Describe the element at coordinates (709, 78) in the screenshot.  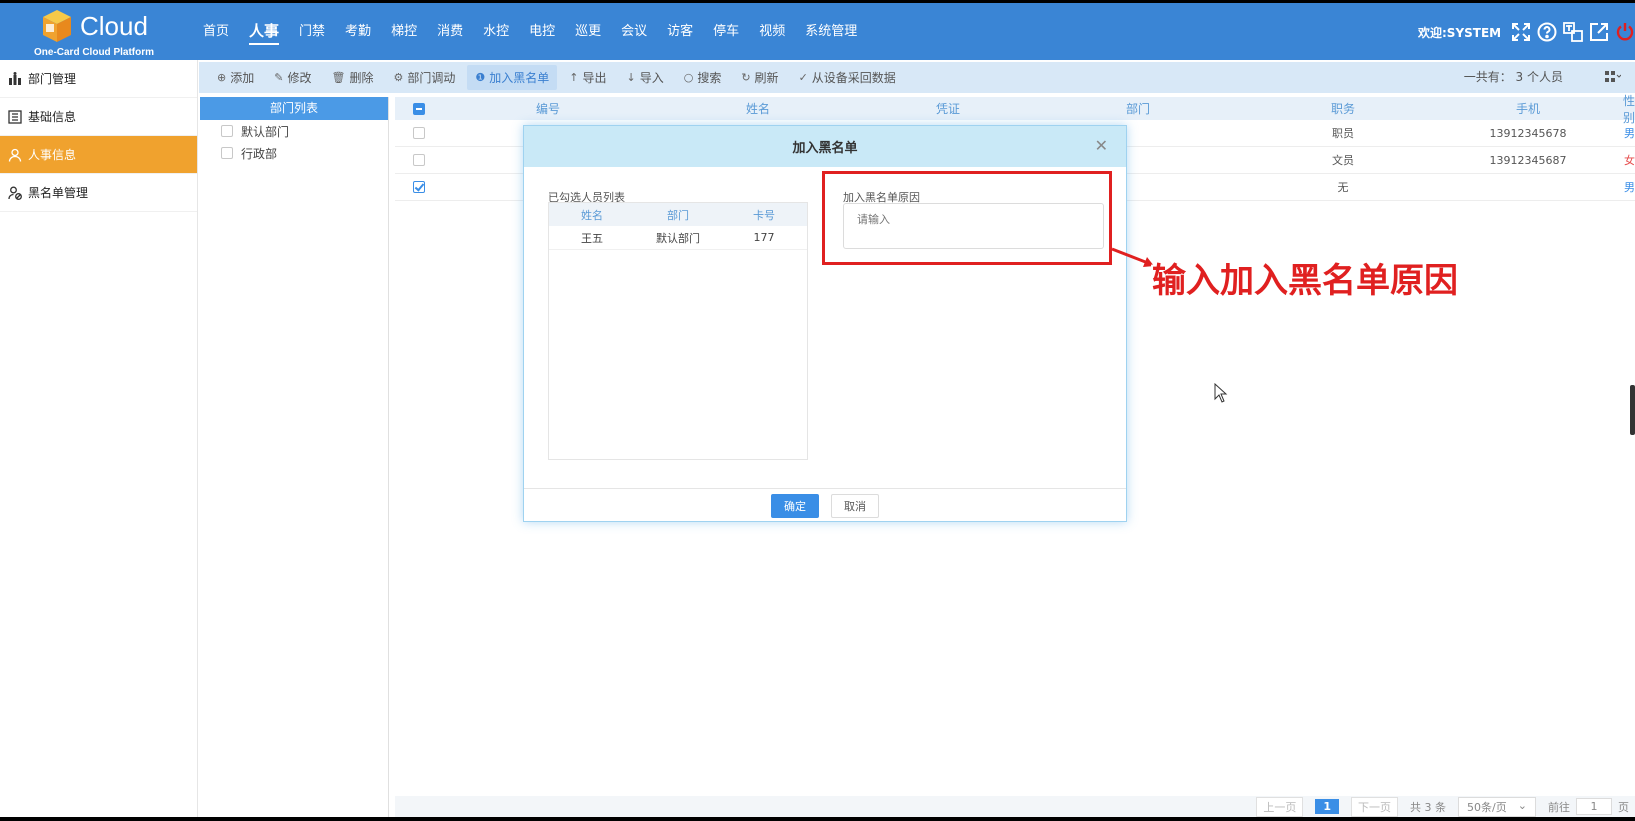
I see `toolbar-button-label: 搜索` at that location.